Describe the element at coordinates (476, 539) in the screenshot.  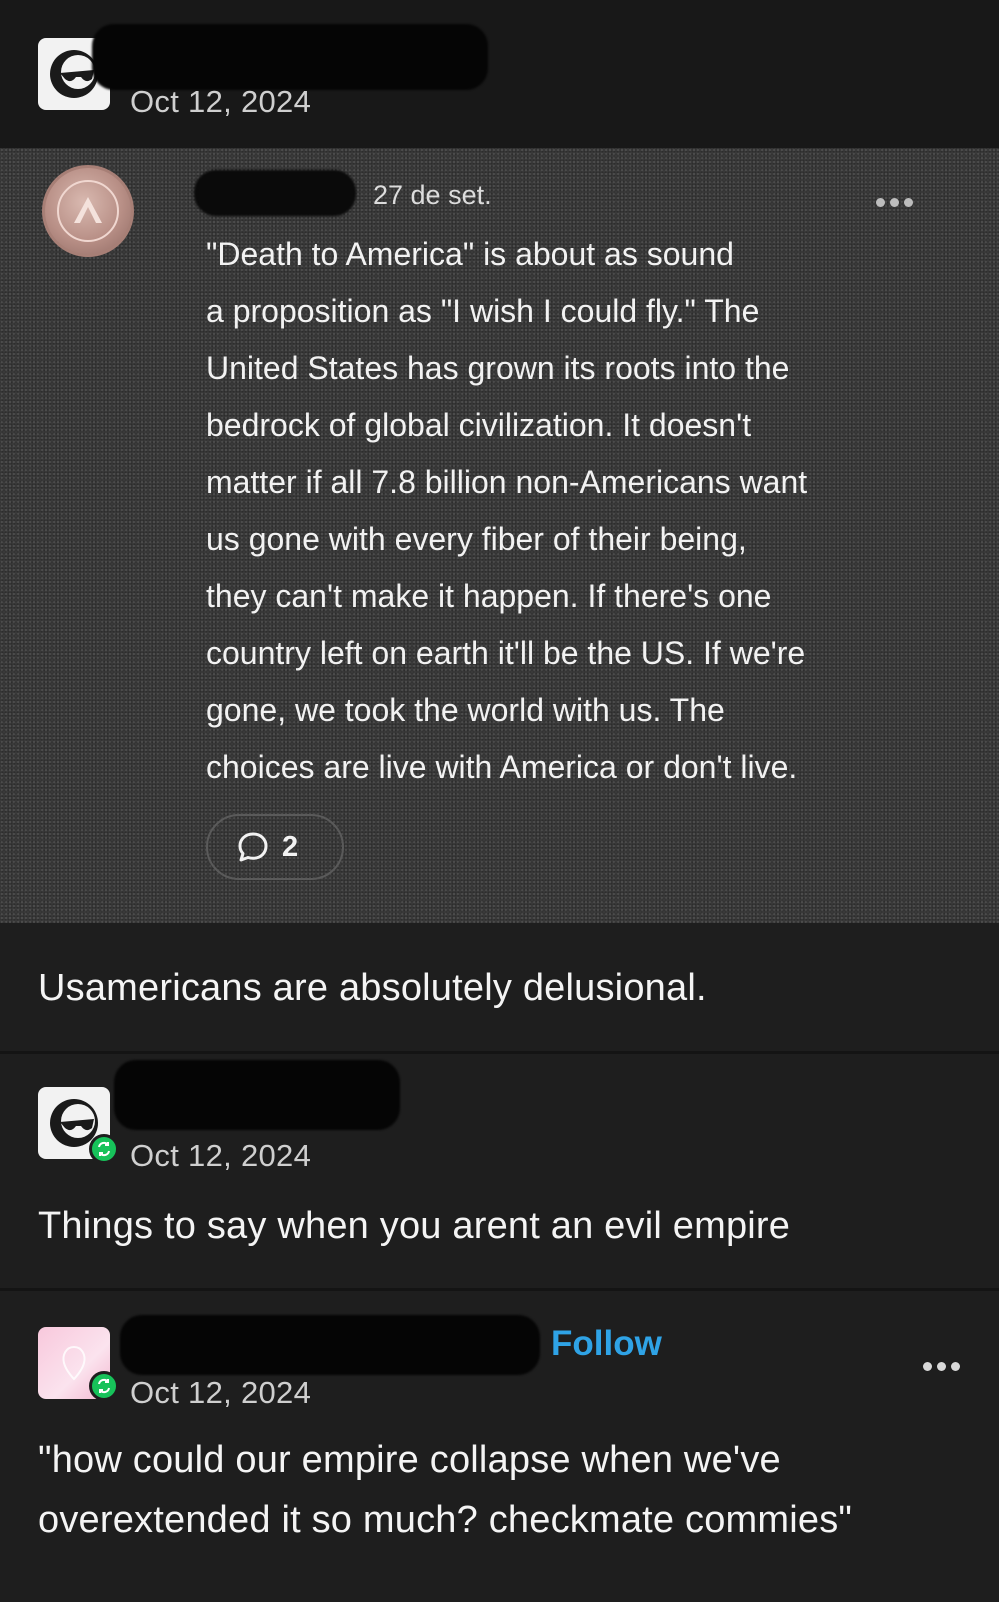
I see `quote-line: us gone with every fiber of their being,` at that location.